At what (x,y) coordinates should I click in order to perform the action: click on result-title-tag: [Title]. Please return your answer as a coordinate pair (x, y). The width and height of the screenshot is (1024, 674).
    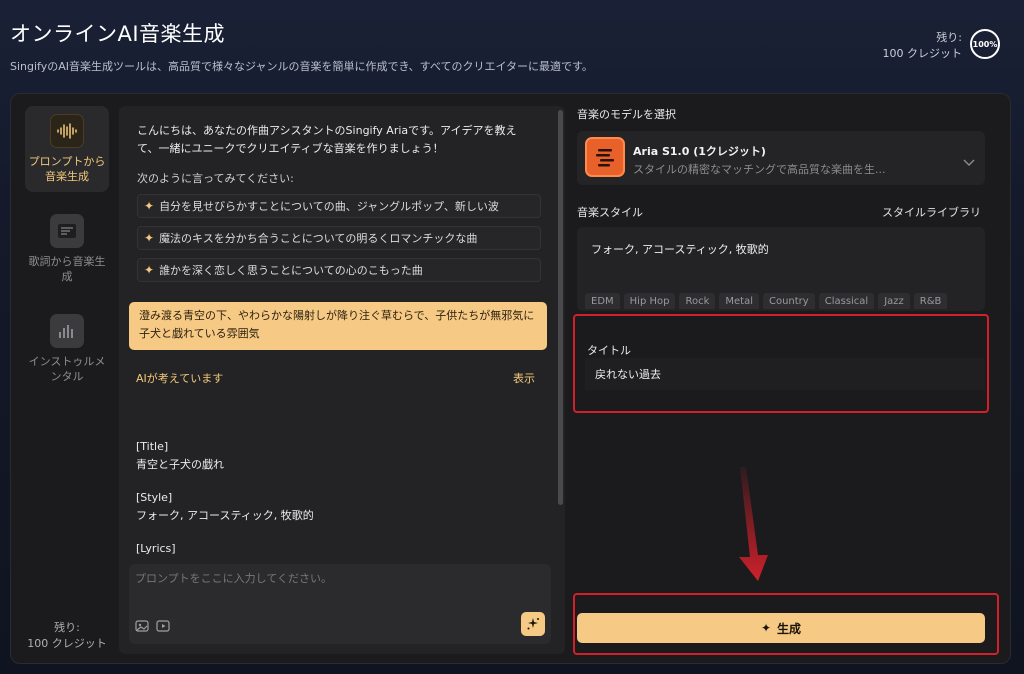
    Looking at the image, I should click on (152, 446).